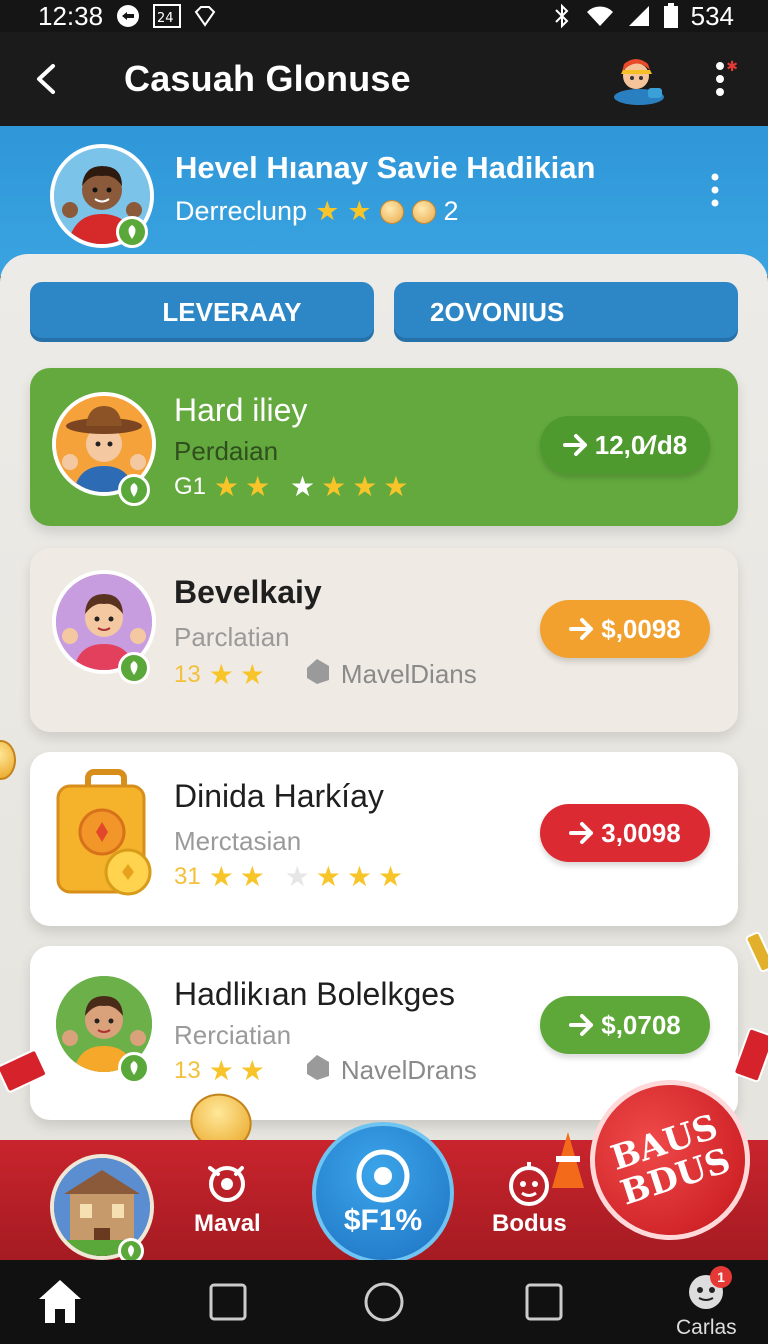 This screenshot has height=1344, width=768. Describe the element at coordinates (202, 312) in the screenshot. I see `tab-leveraay: LEVERAAY` at that location.